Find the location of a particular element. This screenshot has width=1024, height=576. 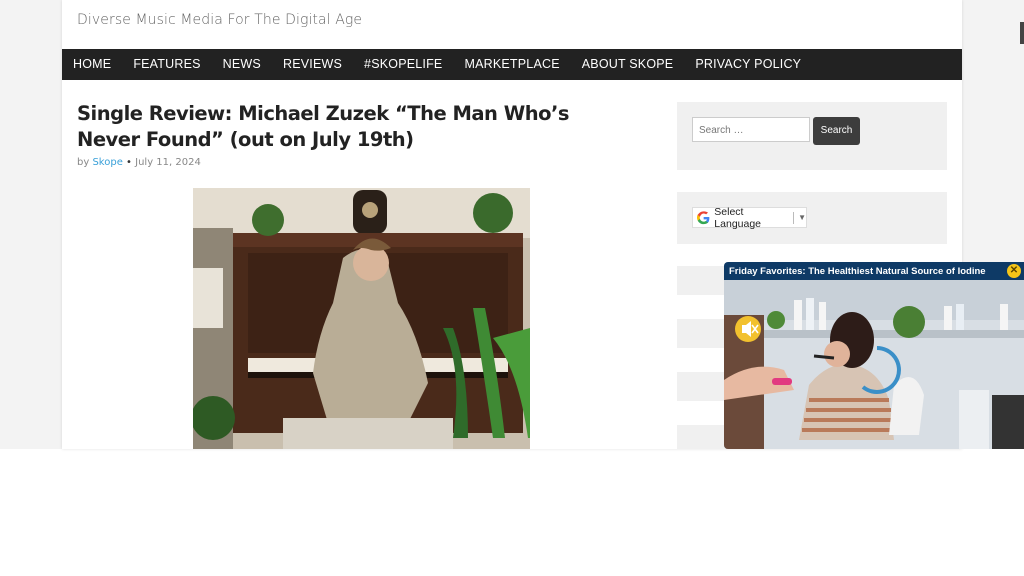

nav-reviews: REVIEWS is located at coordinates (312, 64).